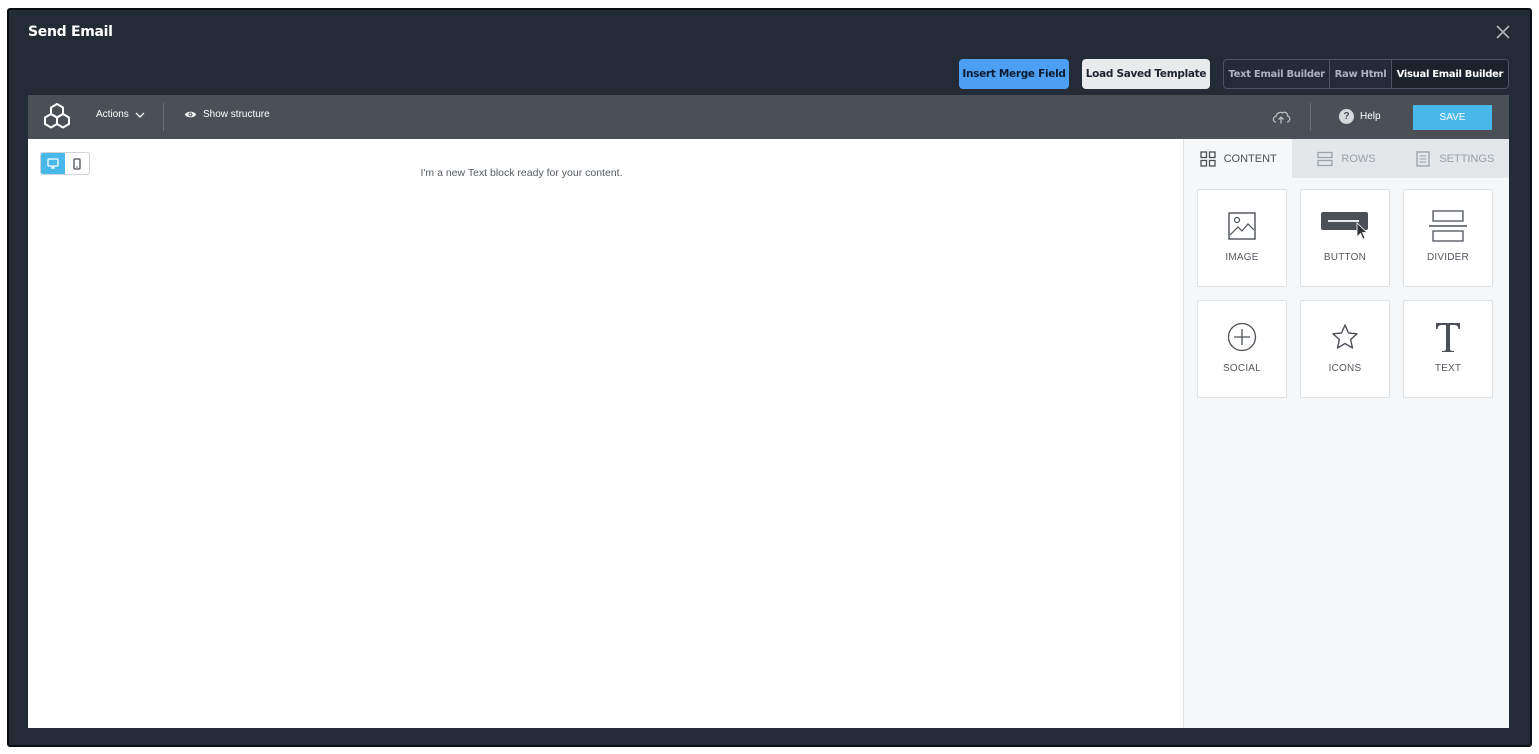 Image resolution: width=1539 pixels, height=754 pixels. I want to click on content-block-social: SOCIAL, so click(1242, 349).